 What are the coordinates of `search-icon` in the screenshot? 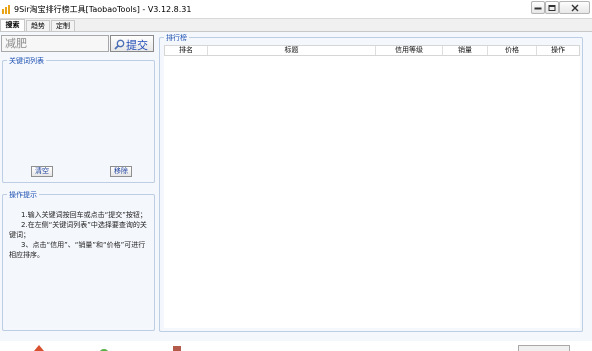 It's located at (119, 44).